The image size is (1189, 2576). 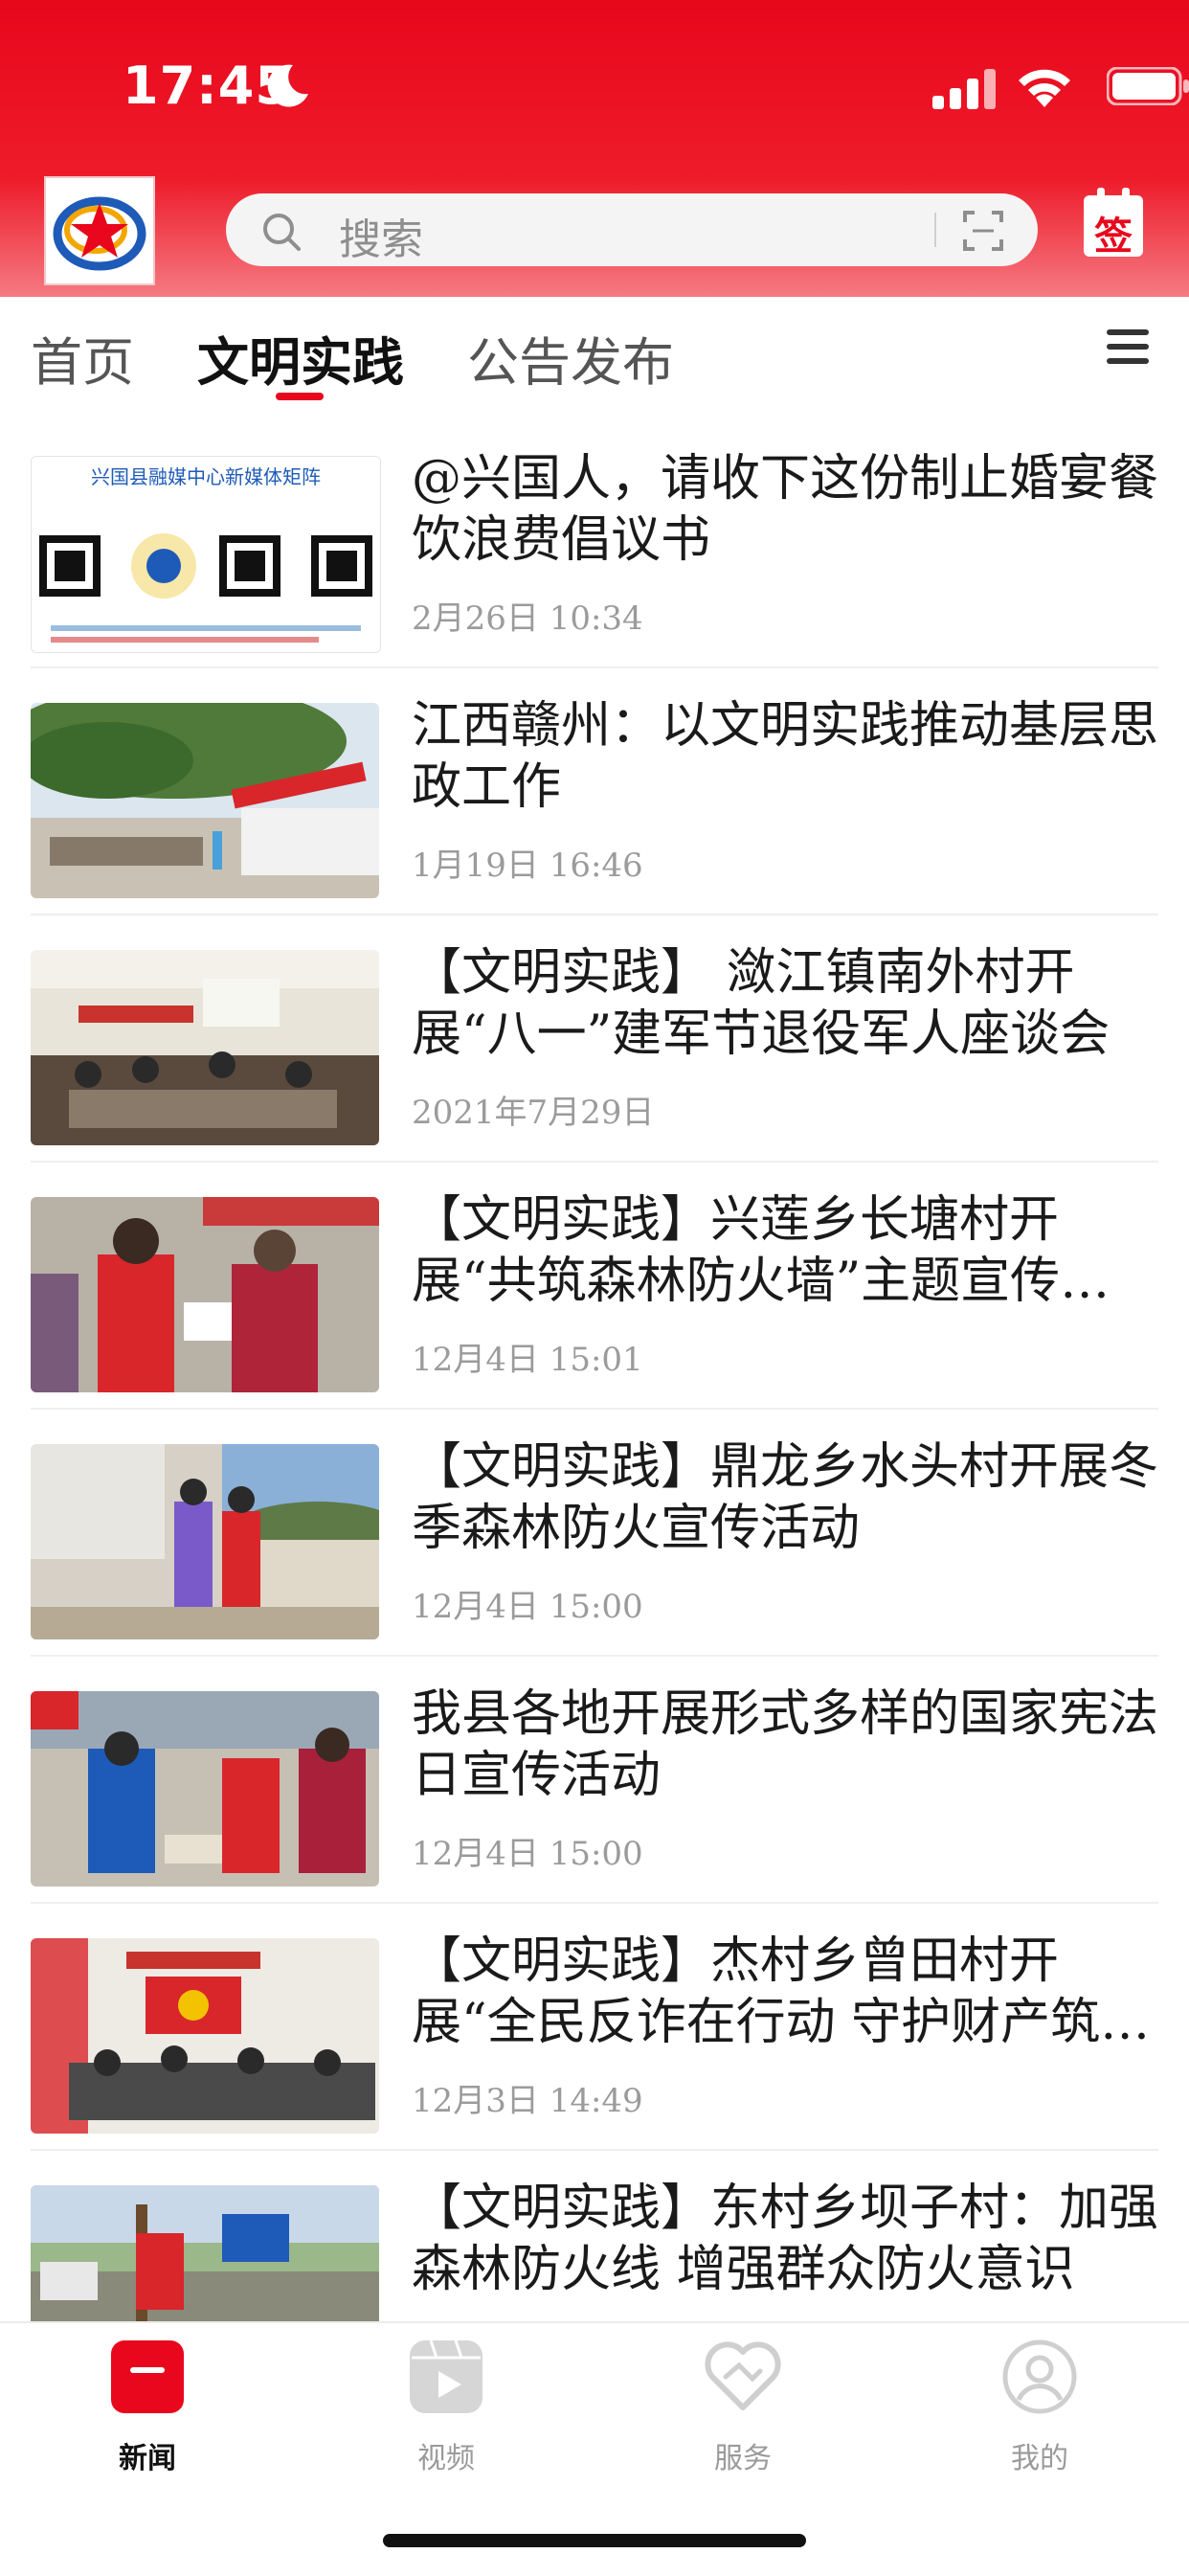 I want to click on news-title: @兴国人，请收下这份制止婚宴餐饮浪费倡议书, so click(x=785, y=510).